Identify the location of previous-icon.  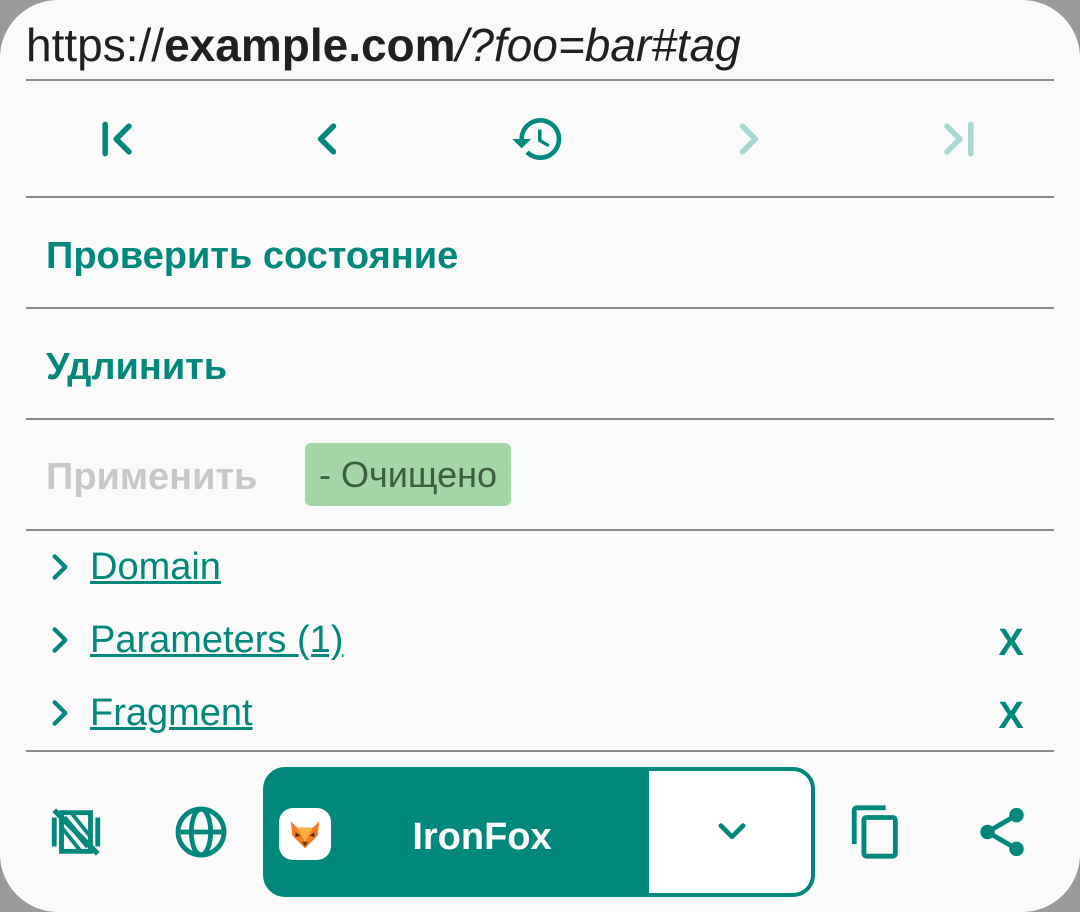
(327, 139).